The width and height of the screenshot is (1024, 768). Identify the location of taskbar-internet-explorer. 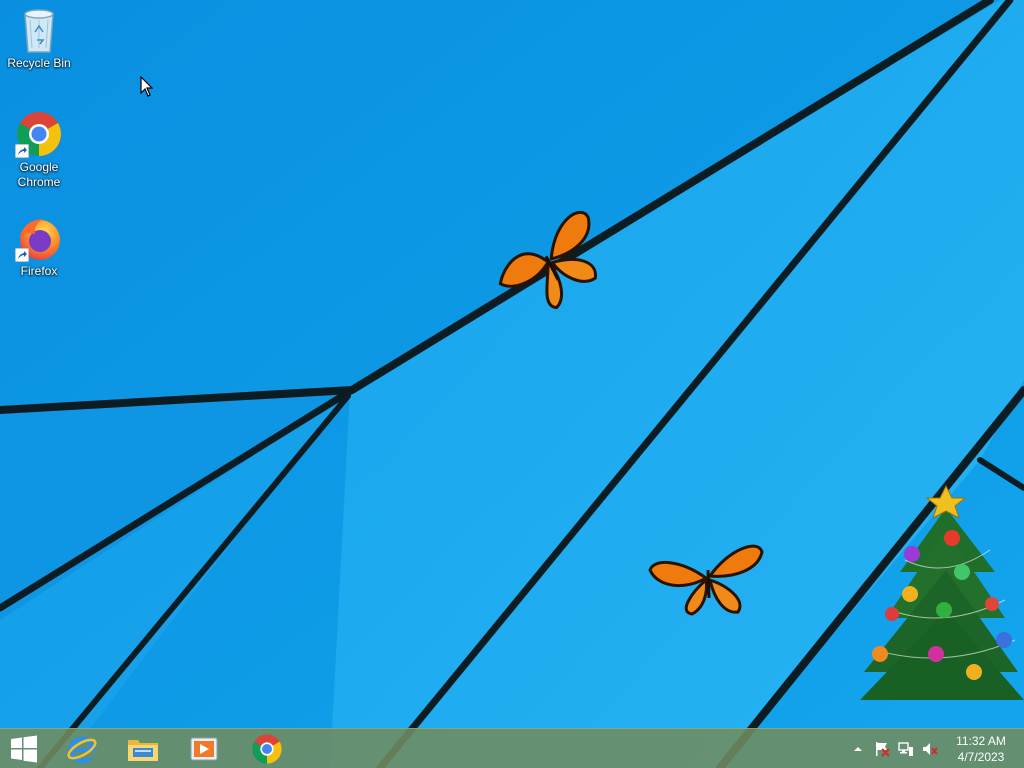
(82, 748).